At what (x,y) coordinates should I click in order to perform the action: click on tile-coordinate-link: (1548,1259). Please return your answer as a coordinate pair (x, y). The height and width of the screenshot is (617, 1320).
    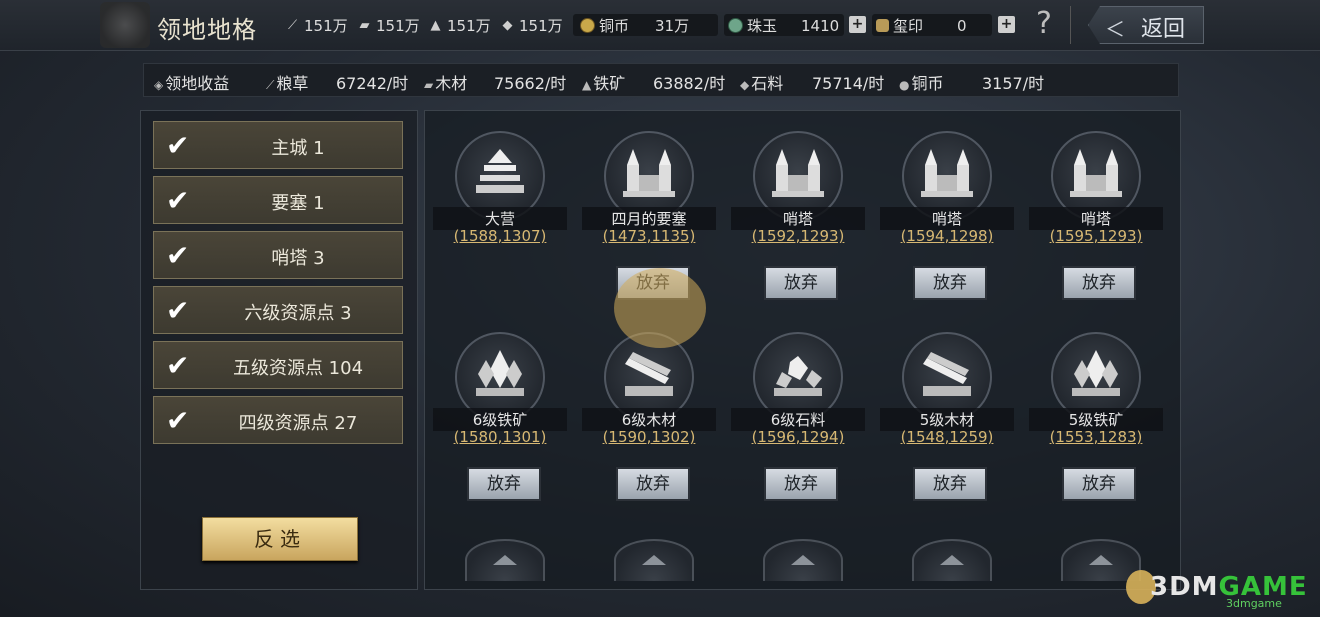
    Looking at the image, I should click on (947, 437).